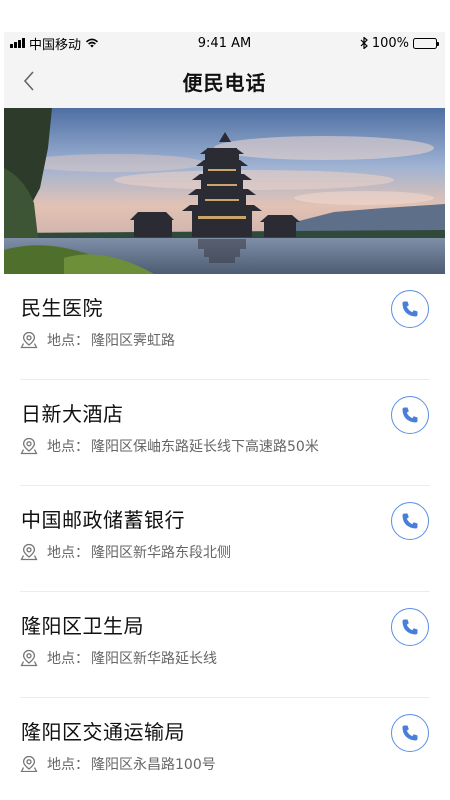 This screenshot has width=450, height=800. What do you see at coordinates (103, 520) in the screenshot?
I see `contact-name: 中国邮政储蓄银行` at bounding box center [103, 520].